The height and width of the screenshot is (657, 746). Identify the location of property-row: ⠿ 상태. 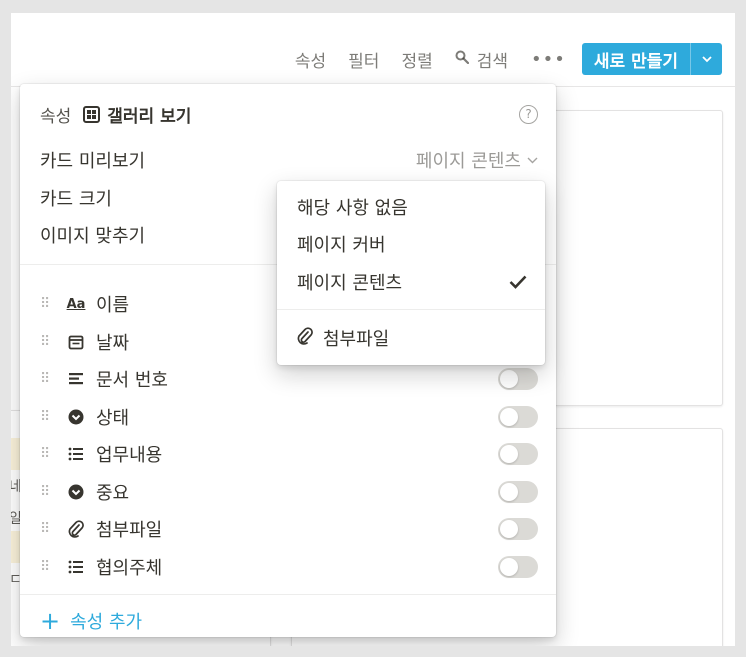
(289, 417).